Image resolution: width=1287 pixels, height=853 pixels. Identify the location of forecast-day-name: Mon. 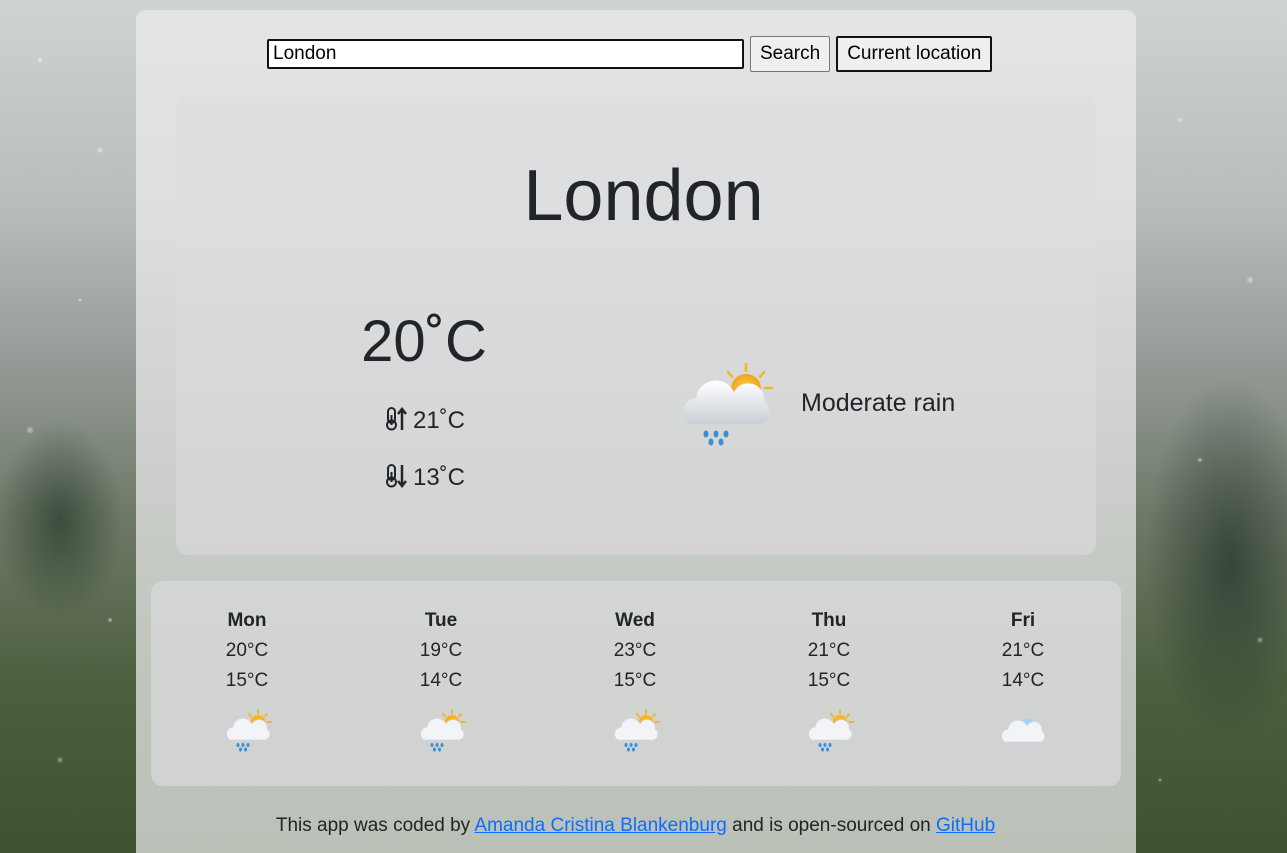
(247, 620).